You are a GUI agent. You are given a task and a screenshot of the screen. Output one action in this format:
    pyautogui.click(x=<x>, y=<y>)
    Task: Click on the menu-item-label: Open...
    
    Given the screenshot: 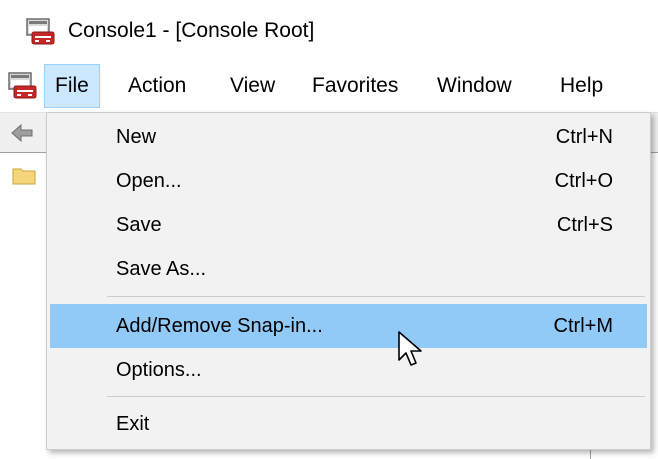 What is the action you would take?
    pyautogui.click(x=149, y=181)
    